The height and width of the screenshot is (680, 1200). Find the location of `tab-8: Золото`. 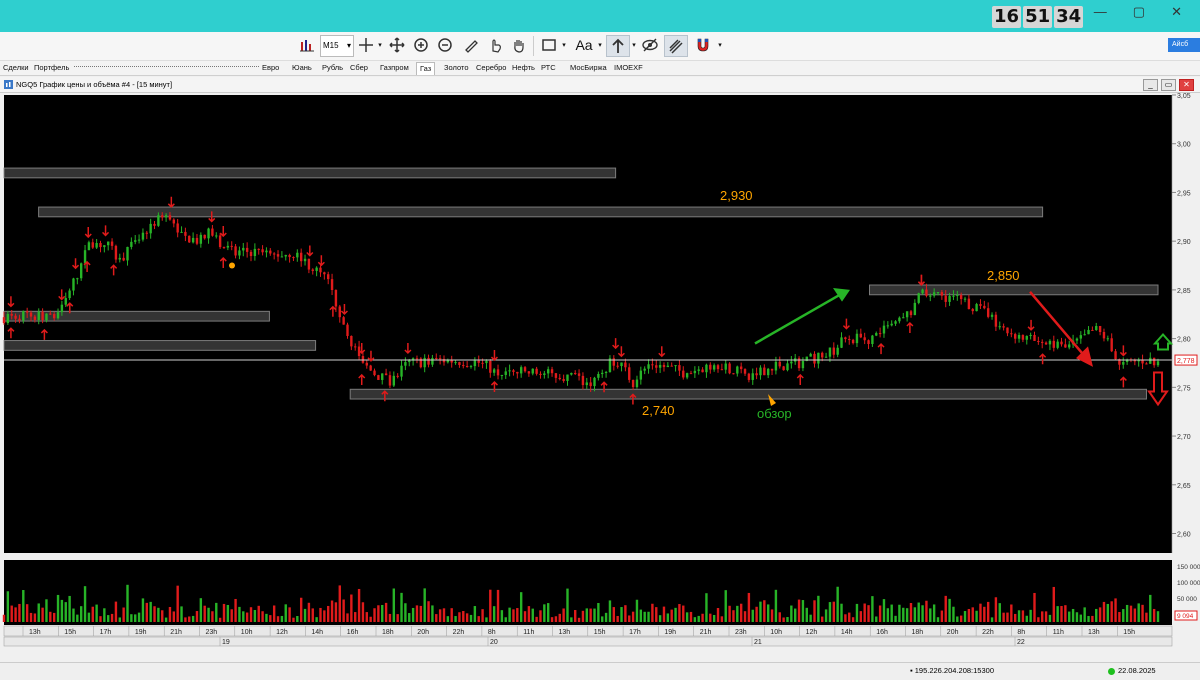

tab-8: Золото is located at coordinates (456, 68).